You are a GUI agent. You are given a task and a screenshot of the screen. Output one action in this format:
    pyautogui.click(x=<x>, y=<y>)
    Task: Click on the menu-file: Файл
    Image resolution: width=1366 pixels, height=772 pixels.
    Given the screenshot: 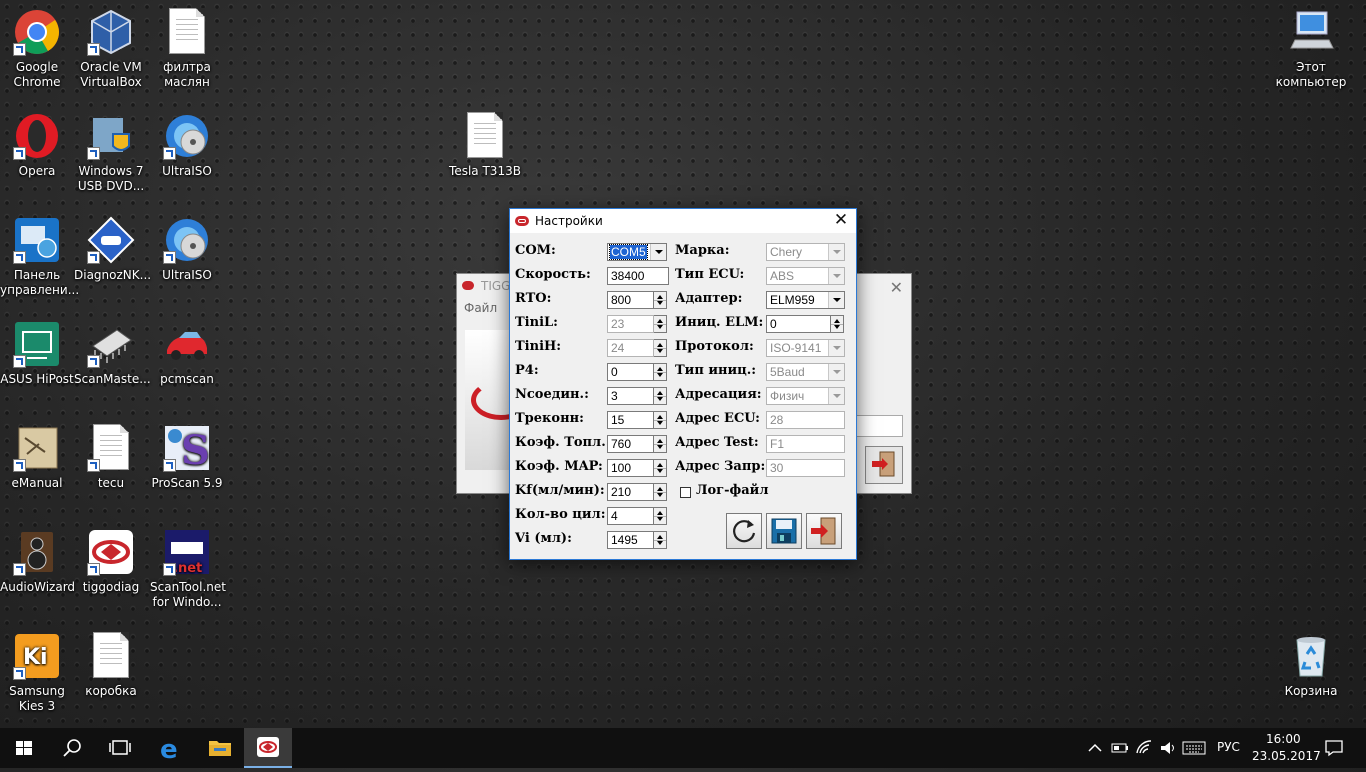 What is the action you would take?
    pyautogui.click(x=480, y=308)
    